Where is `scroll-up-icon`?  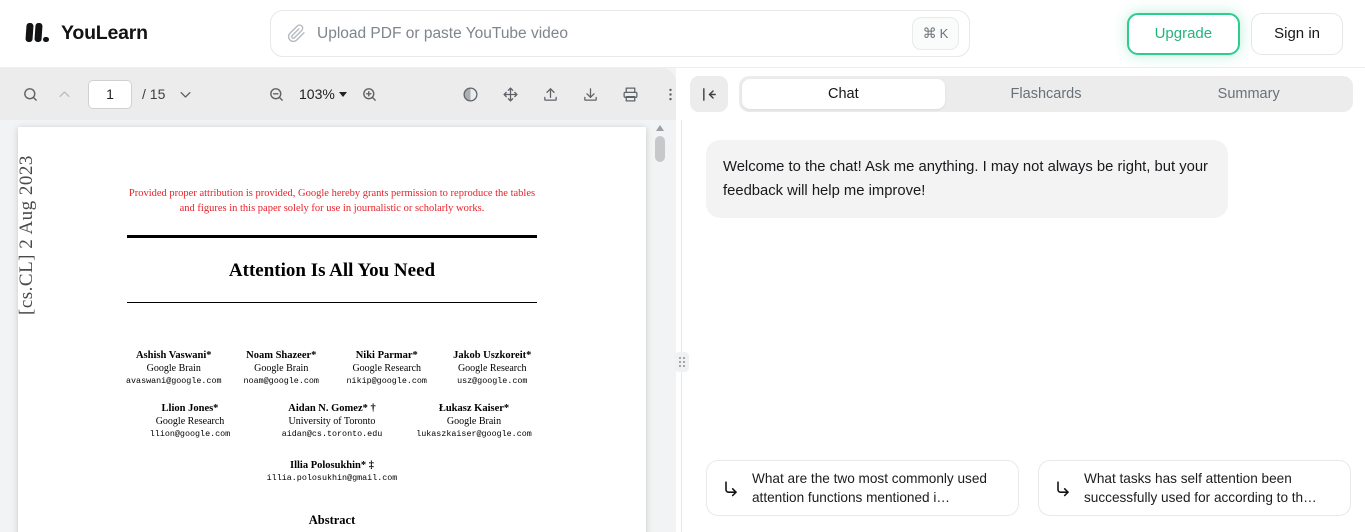
scroll-up-icon is located at coordinates (660, 128).